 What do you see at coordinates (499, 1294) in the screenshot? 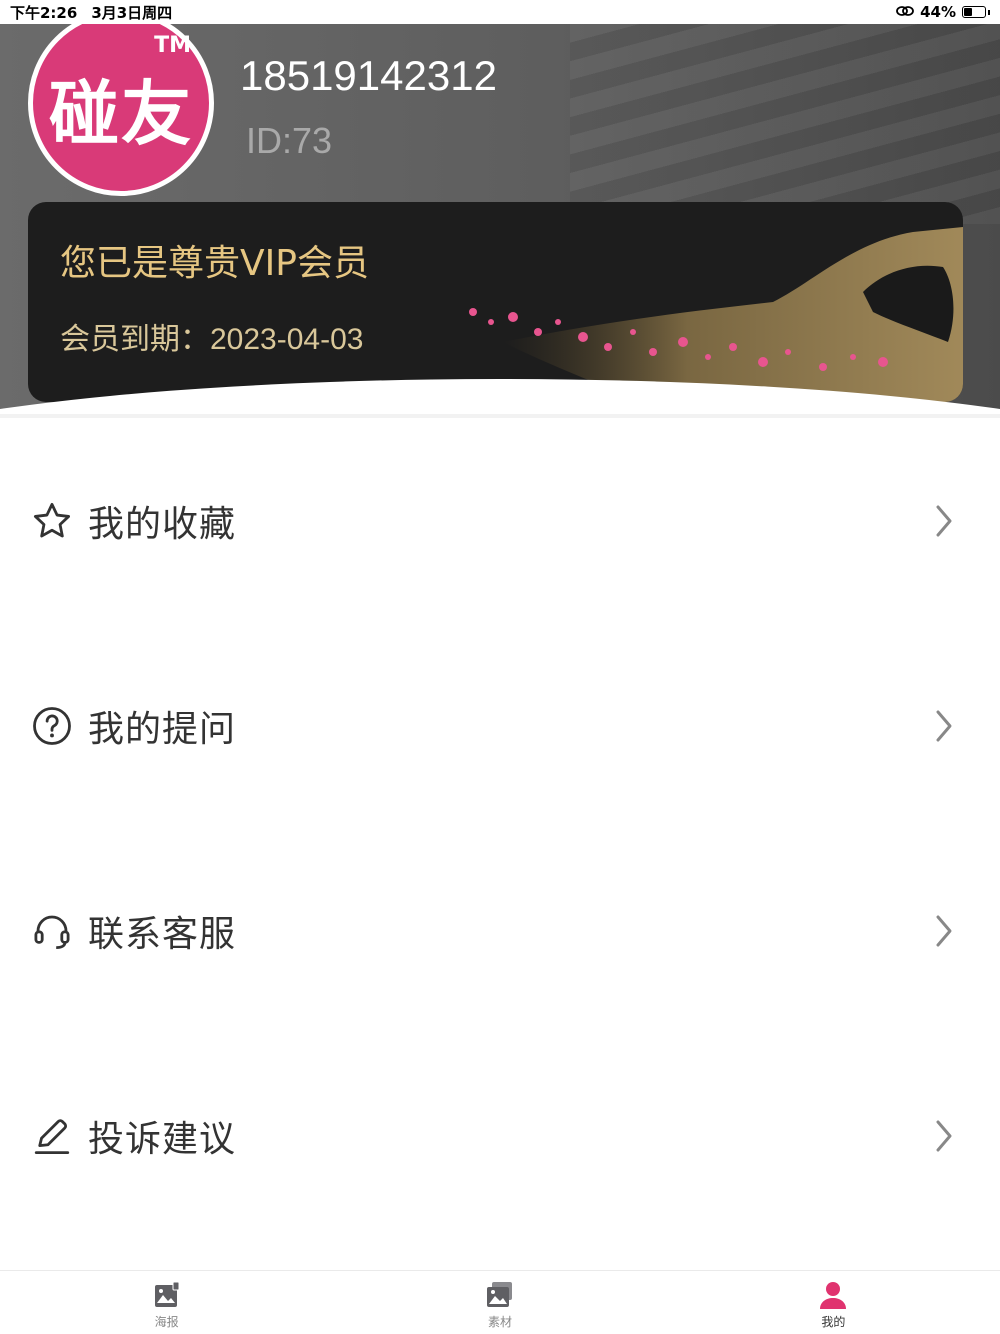
I see `gallery-icon` at bounding box center [499, 1294].